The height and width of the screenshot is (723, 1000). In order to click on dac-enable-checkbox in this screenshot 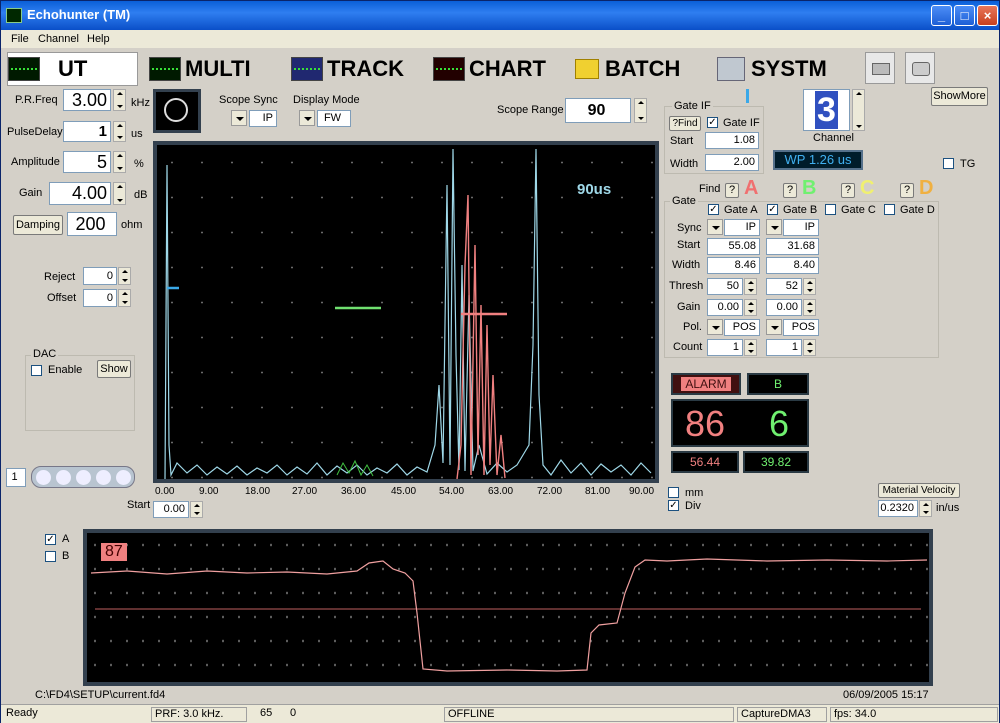, I will do `click(36, 370)`.